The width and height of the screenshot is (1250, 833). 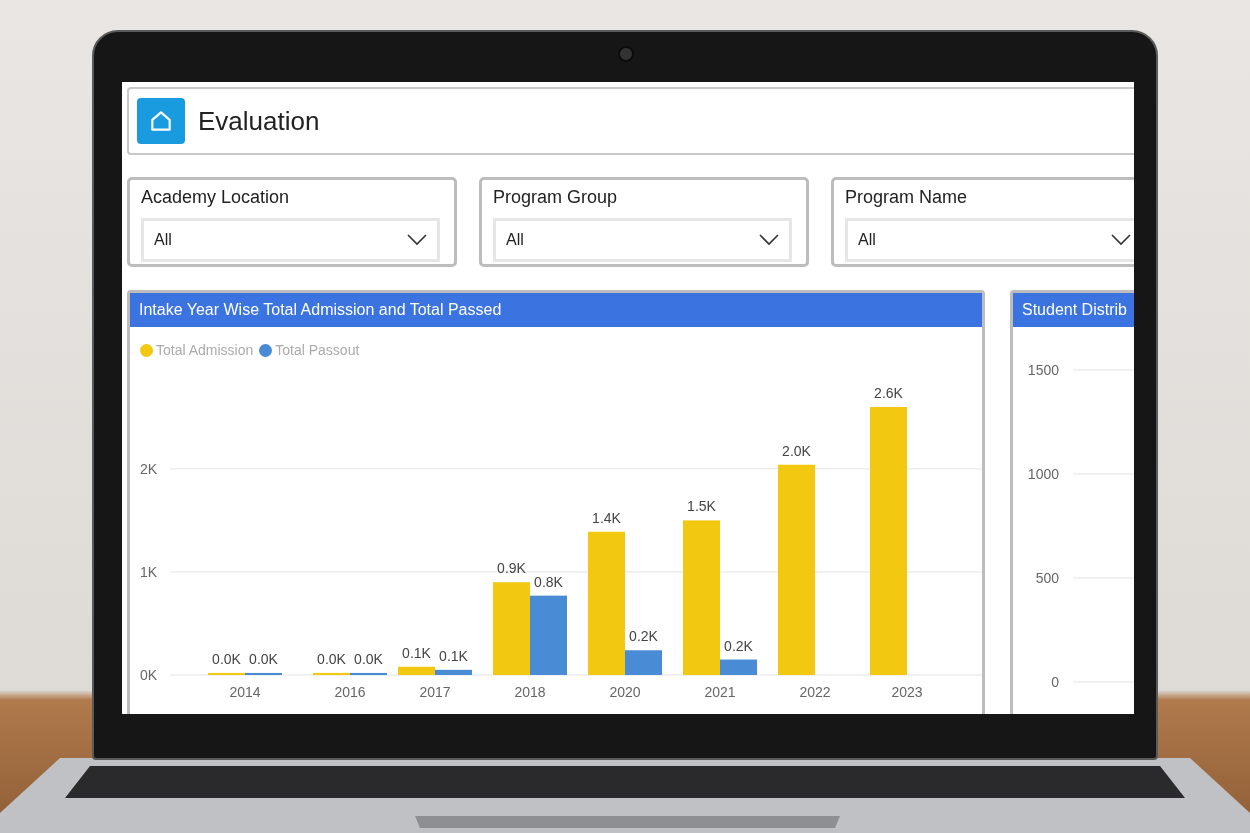 What do you see at coordinates (556, 197) in the screenshot?
I see `filter-label: Program Group` at bounding box center [556, 197].